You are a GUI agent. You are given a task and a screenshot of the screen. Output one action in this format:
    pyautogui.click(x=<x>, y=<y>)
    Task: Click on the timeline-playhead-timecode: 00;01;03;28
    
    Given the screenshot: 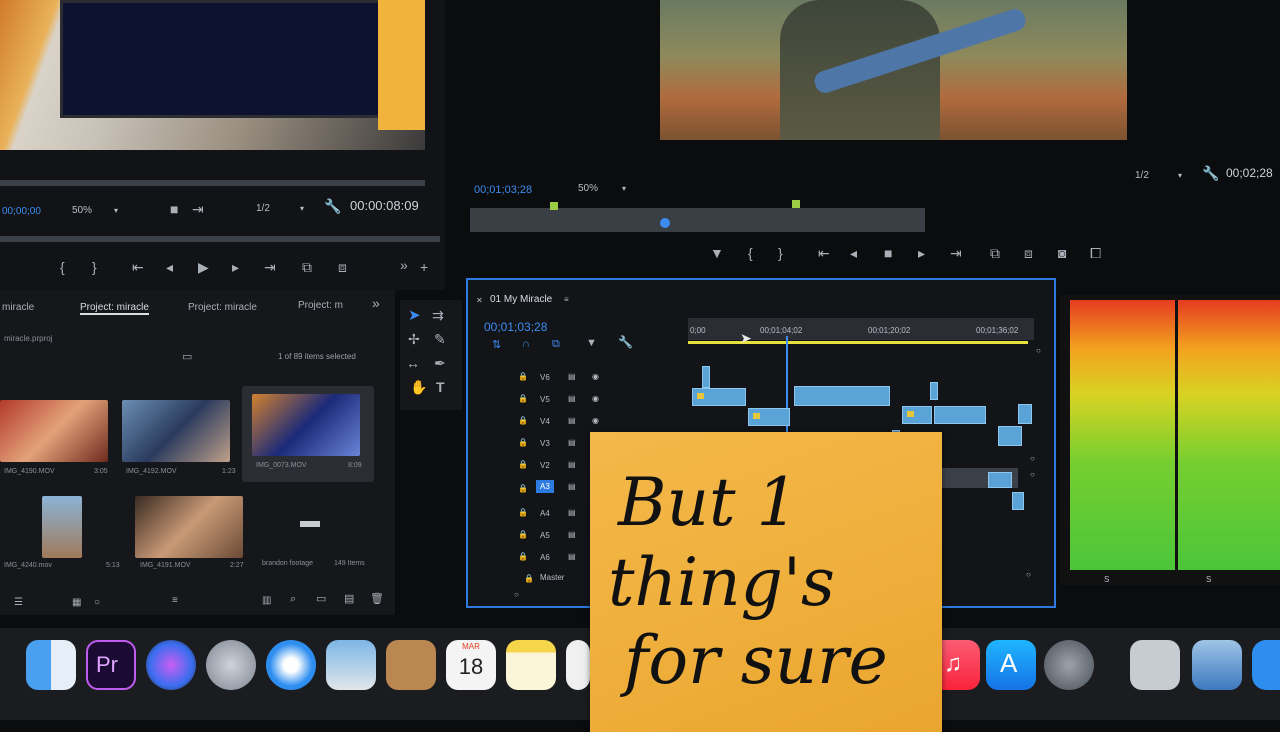 What is the action you would take?
    pyautogui.click(x=515, y=327)
    